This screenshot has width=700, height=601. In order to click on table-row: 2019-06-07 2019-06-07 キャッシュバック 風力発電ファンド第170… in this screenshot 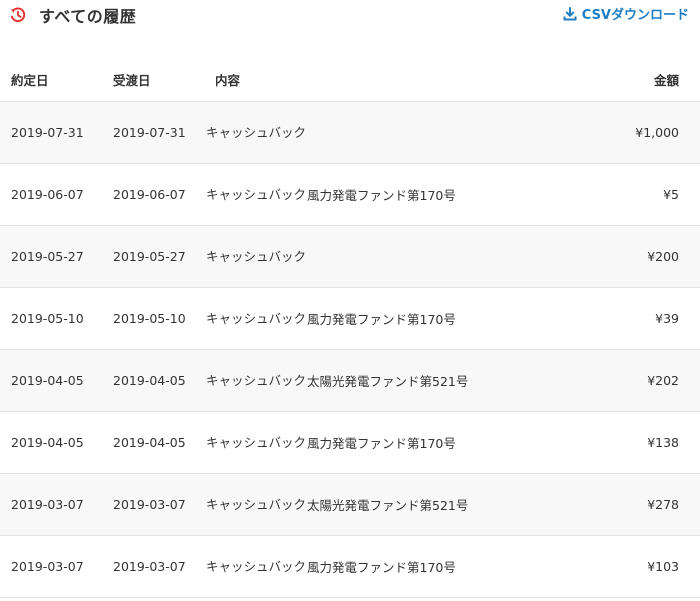, I will do `click(350, 194)`.